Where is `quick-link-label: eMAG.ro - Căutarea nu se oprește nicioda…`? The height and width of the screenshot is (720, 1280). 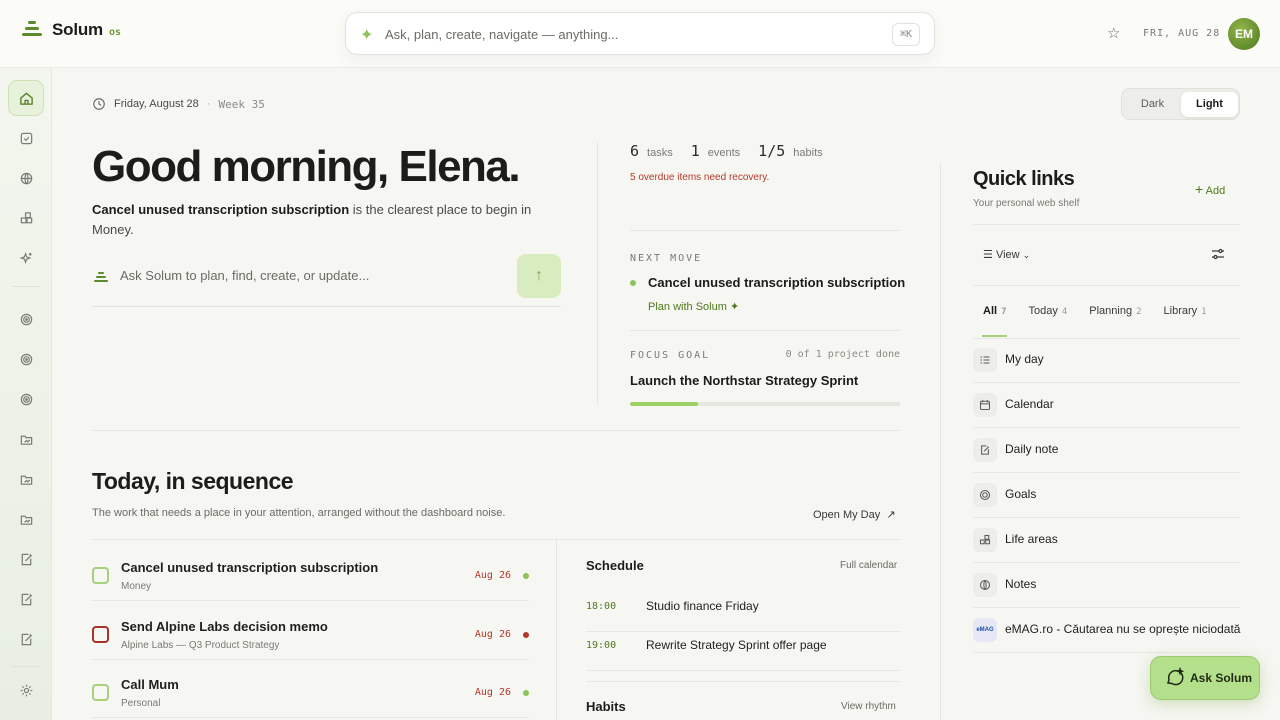
quick-link-label: eMAG.ro - Căutarea nu se oprește nicioda… is located at coordinates (1123, 629).